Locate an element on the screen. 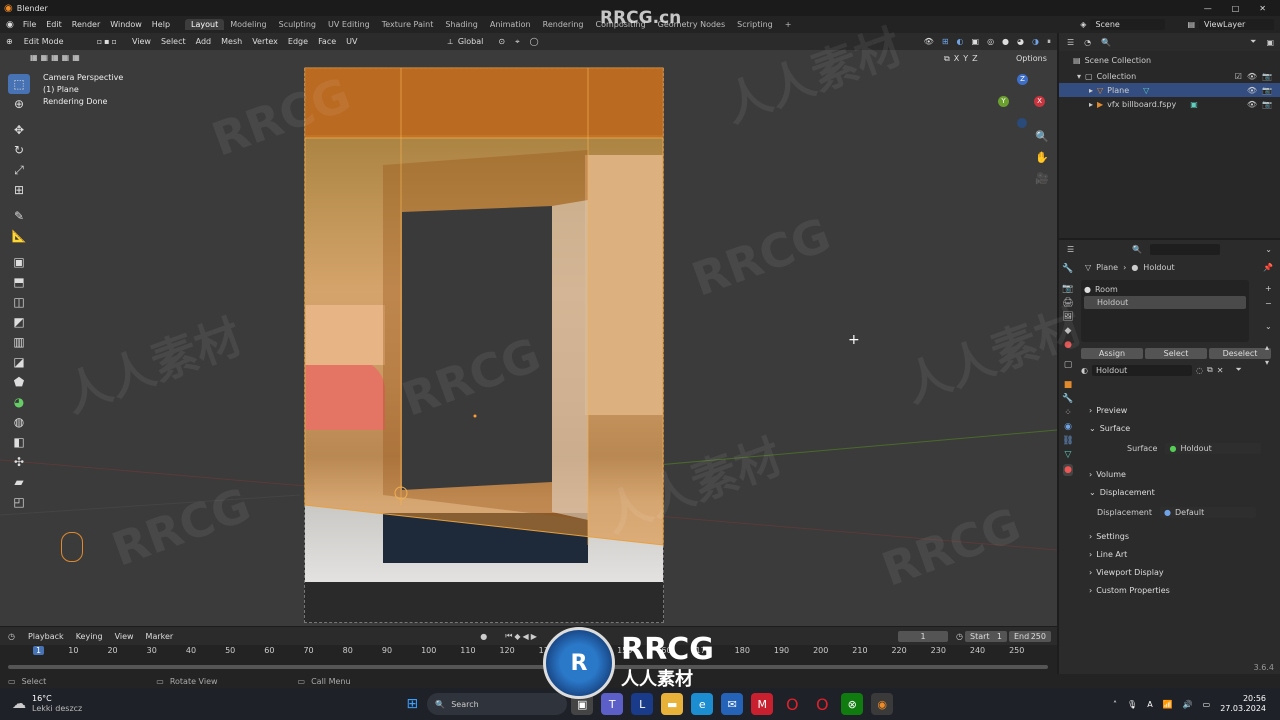 Image resolution: width=1280 pixels, height=720 pixels. vp-menu-add: Add is located at coordinates (204, 41).